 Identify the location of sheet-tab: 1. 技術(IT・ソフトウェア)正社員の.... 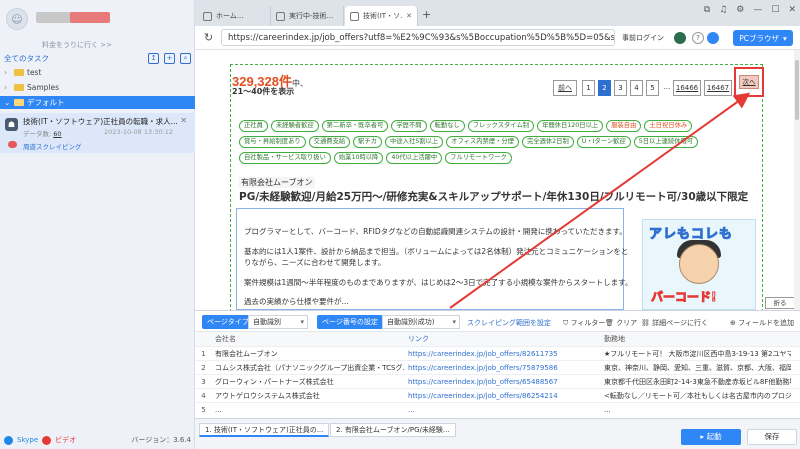
(264, 430).